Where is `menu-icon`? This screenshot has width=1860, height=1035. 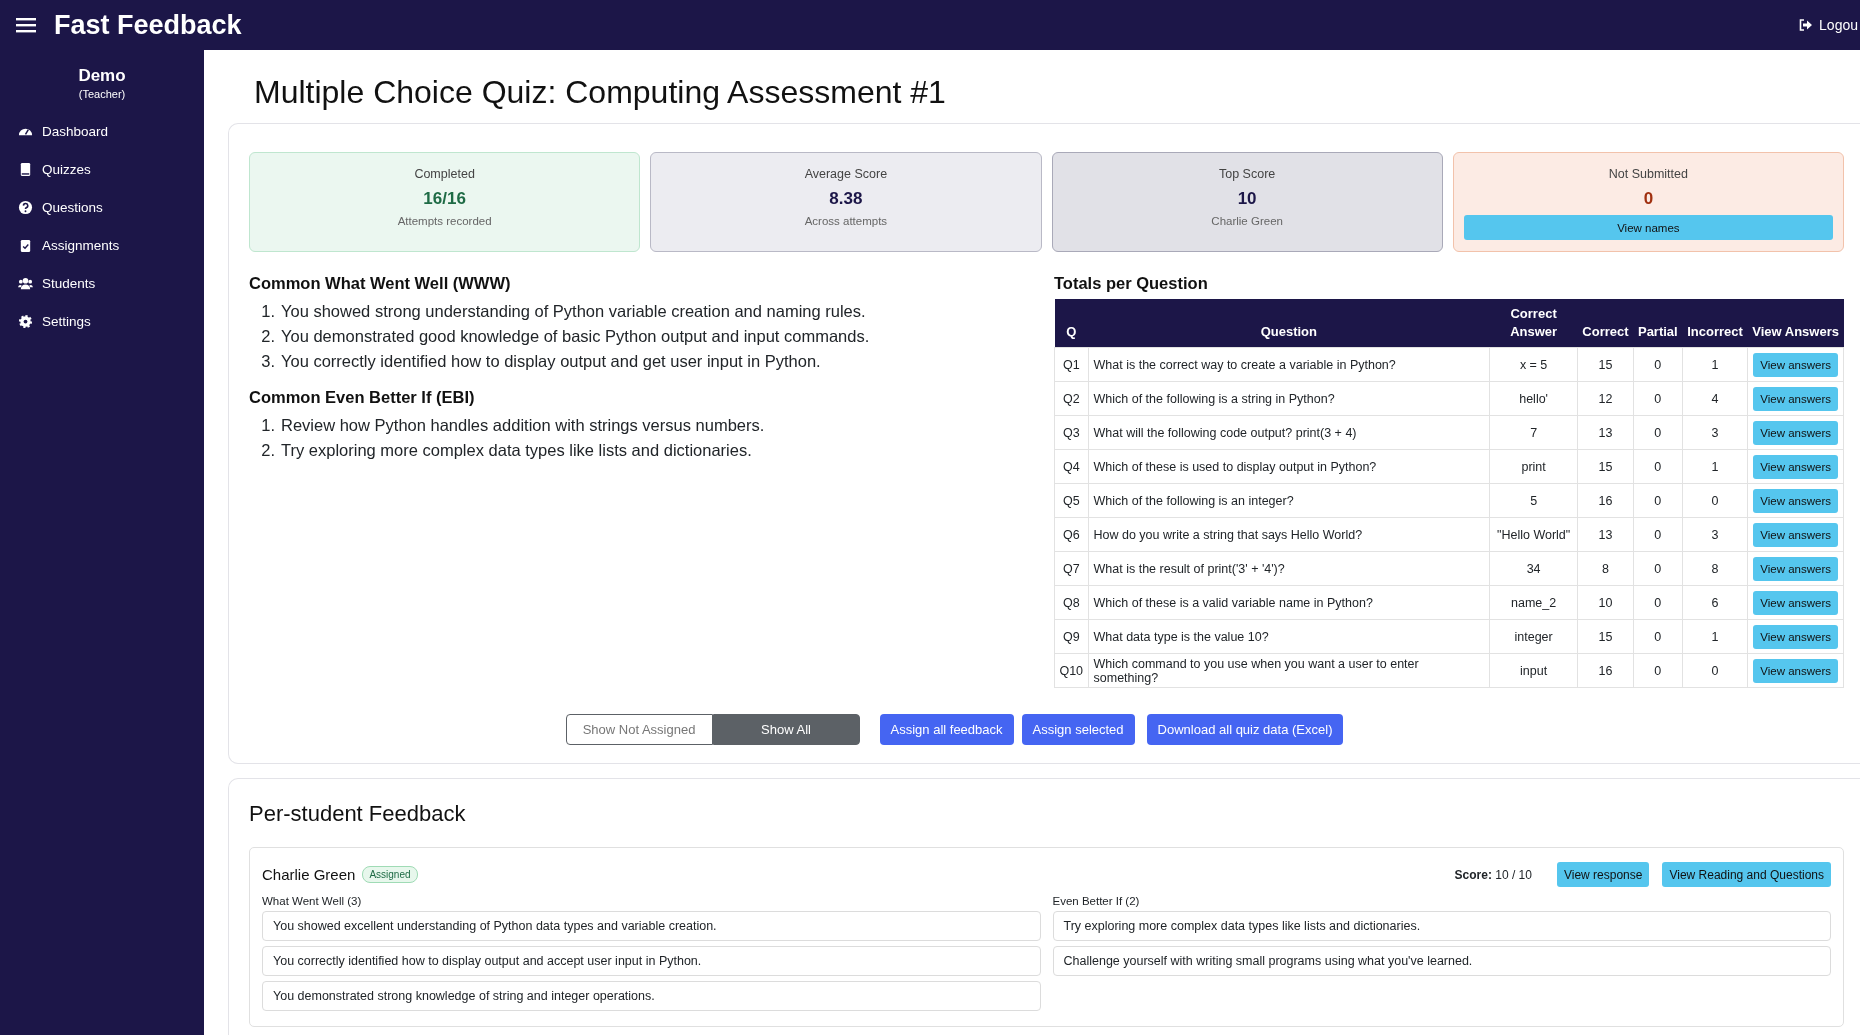 menu-icon is located at coordinates (26, 25).